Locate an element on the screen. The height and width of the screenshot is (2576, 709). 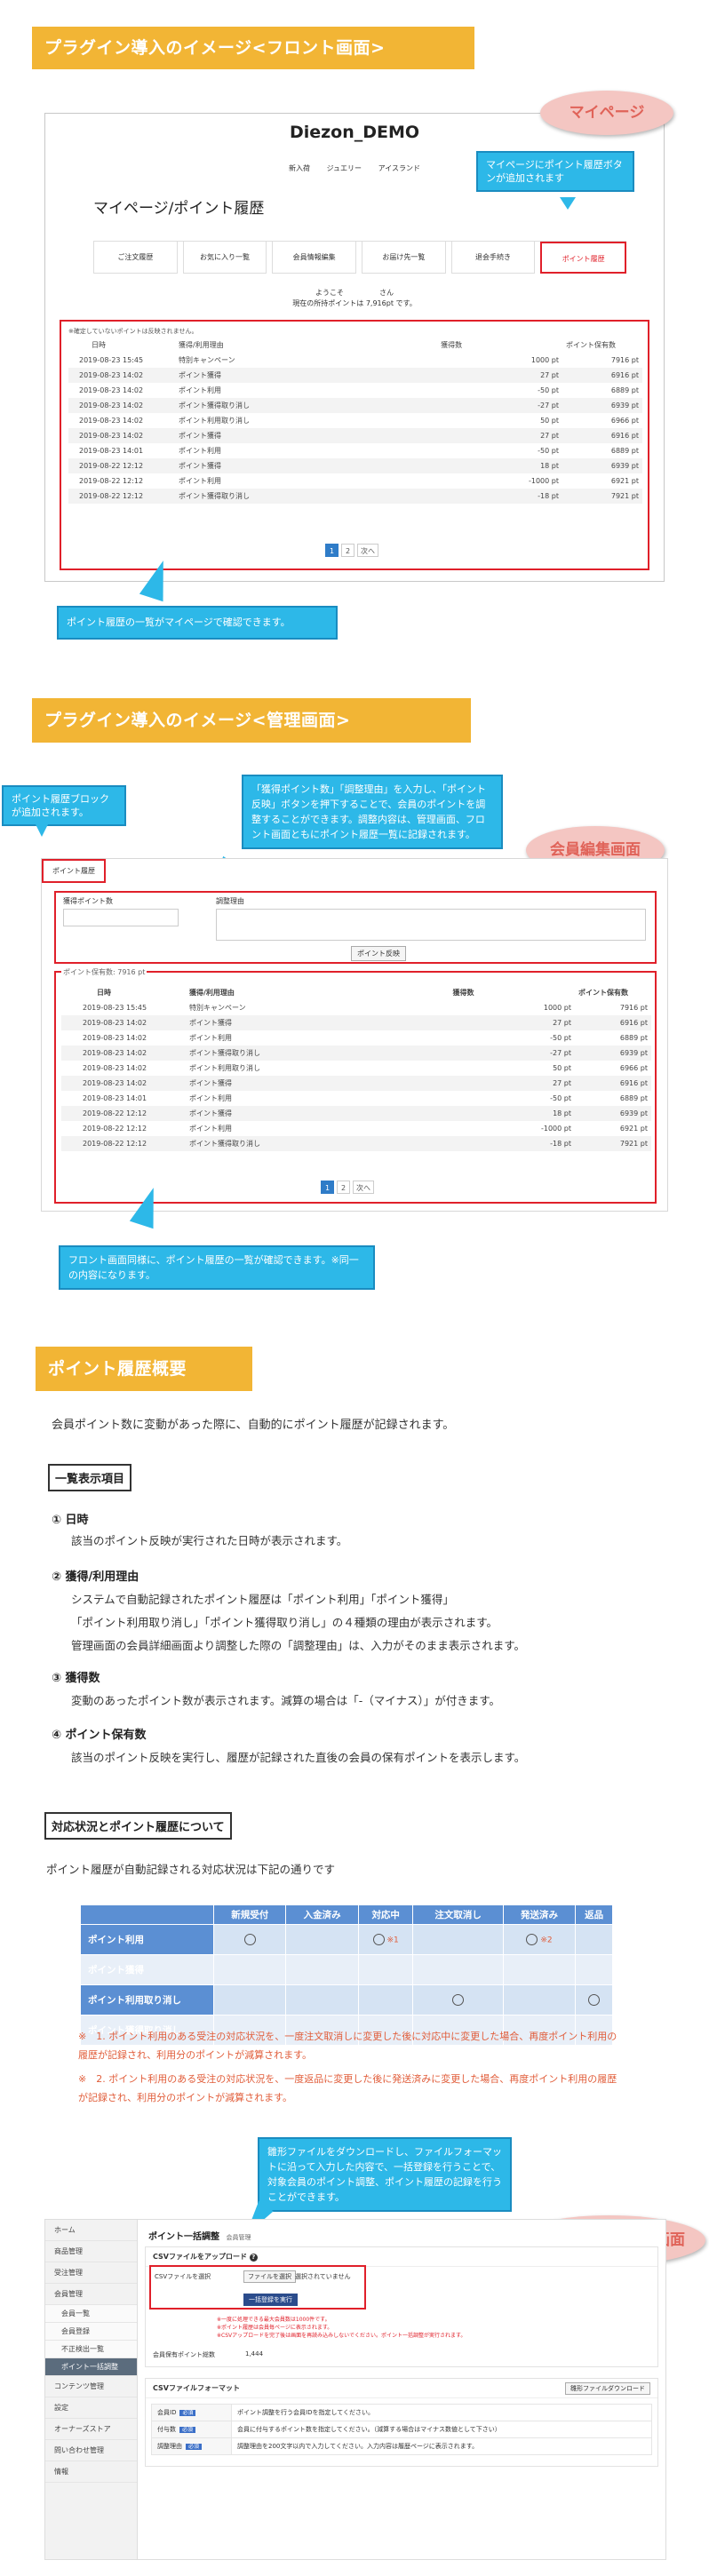
status-row-label: ポイント利用 is located at coordinates (147, 1939).